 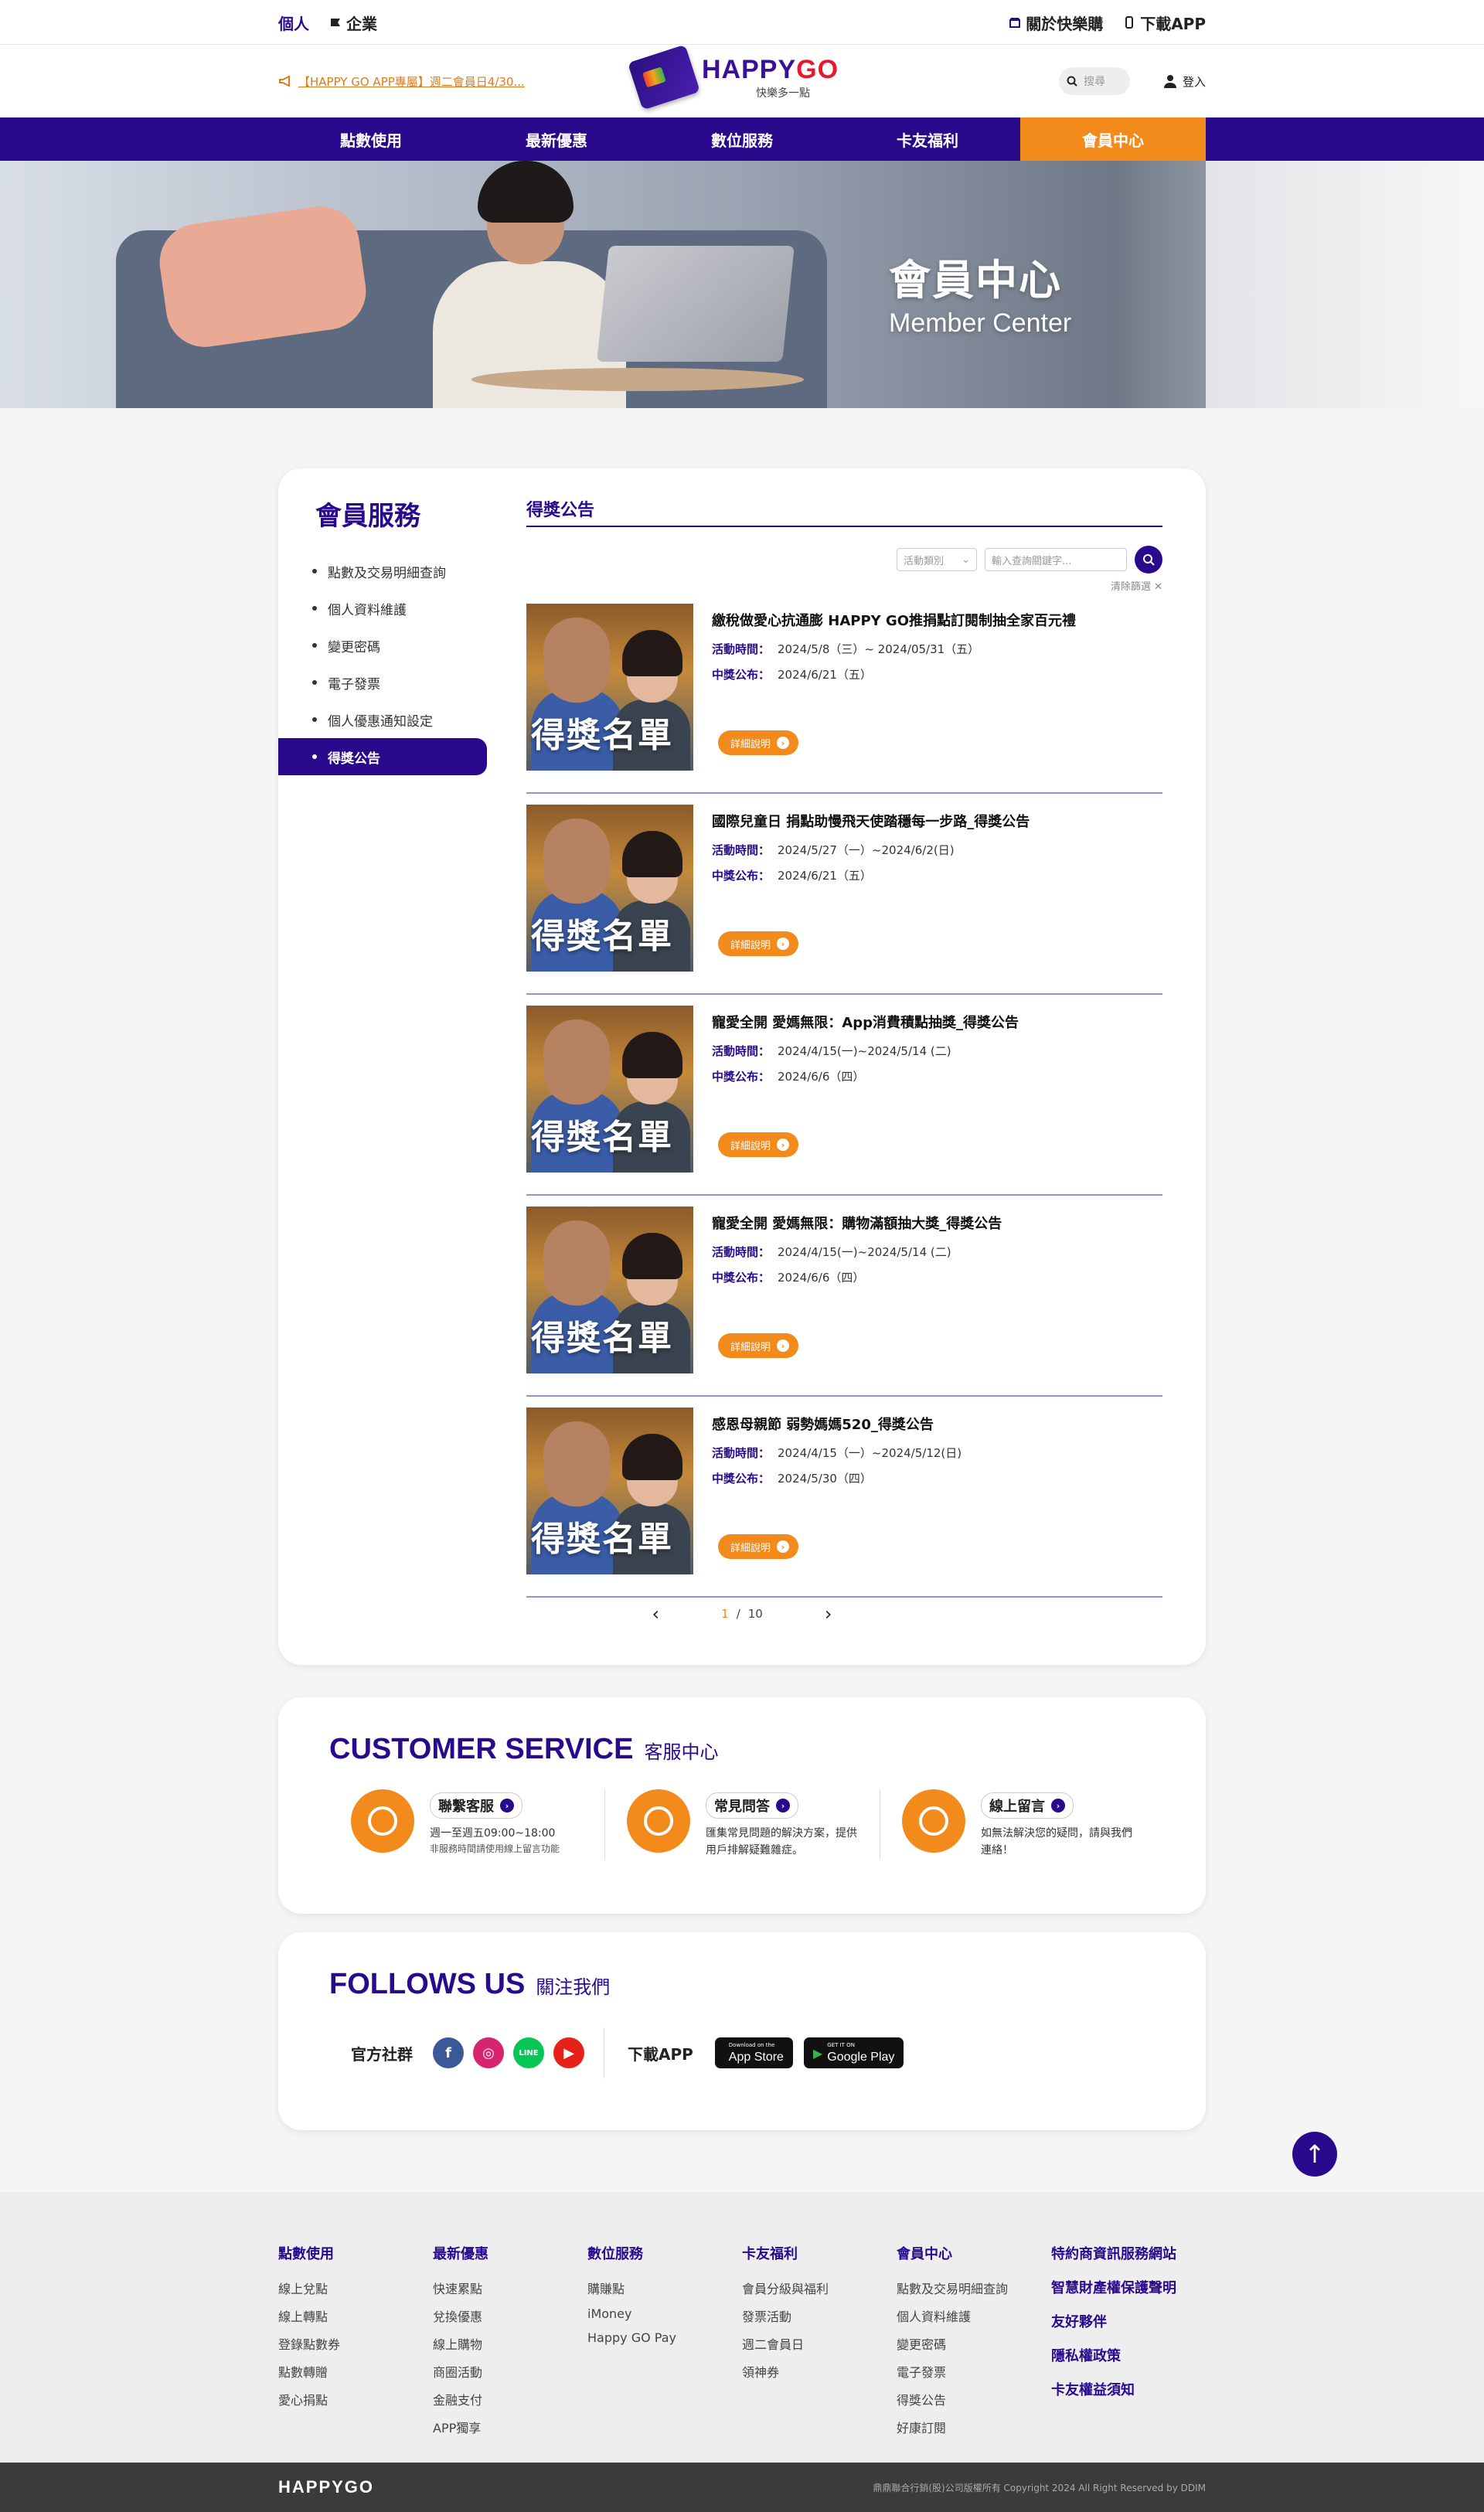 What do you see at coordinates (753, 2052) in the screenshot?
I see `app-store-button: Download on the App Store` at bounding box center [753, 2052].